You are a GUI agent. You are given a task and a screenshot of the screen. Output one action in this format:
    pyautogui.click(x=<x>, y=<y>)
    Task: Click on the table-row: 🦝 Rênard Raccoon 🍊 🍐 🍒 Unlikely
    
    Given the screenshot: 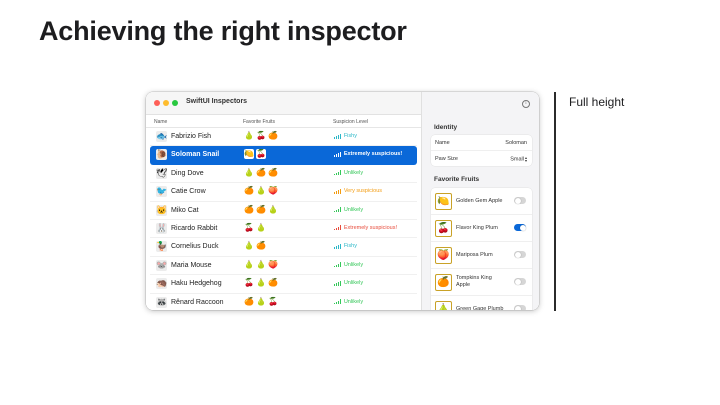 What is the action you would take?
    pyautogui.click(x=283, y=302)
    